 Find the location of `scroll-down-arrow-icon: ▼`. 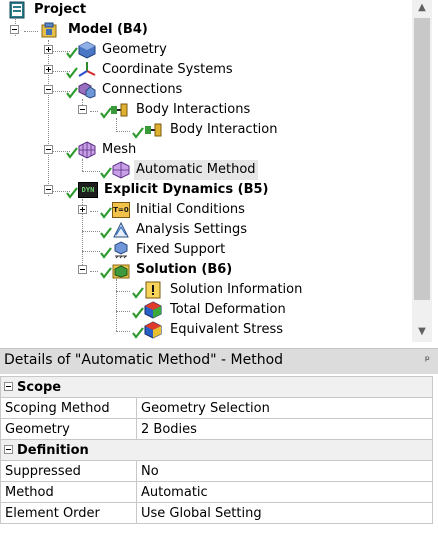

scroll-down-arrow-icon: ▼ is located at coordinates (422, 332).